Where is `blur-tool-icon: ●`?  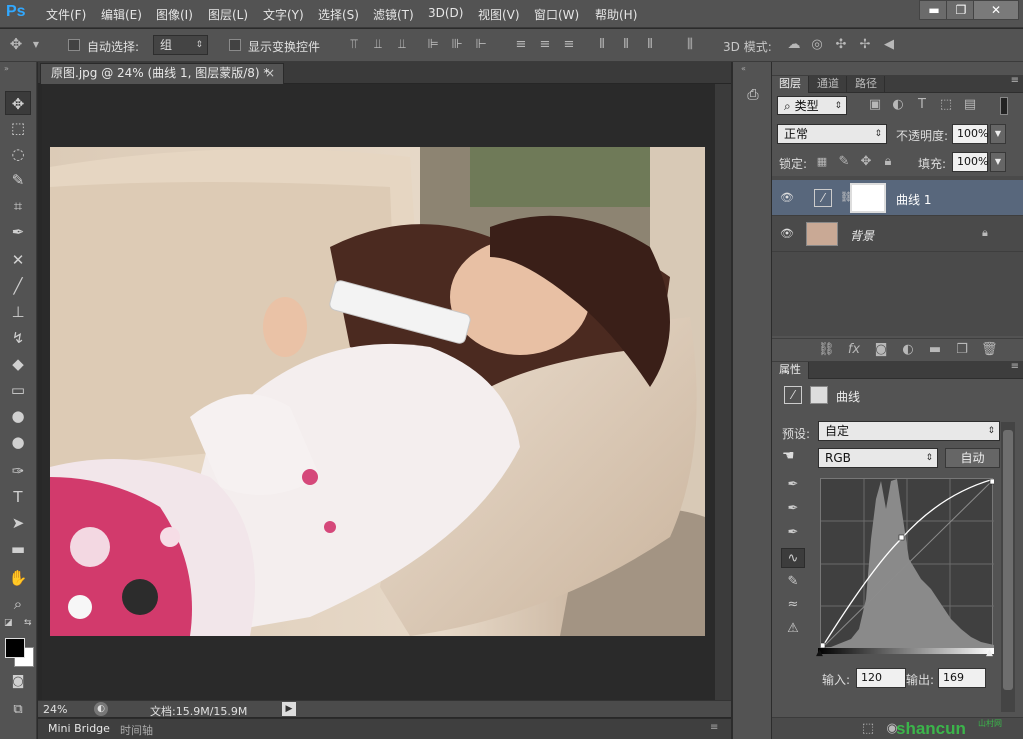
blur-tool-icon: ● is located at coordinates (18, 416).